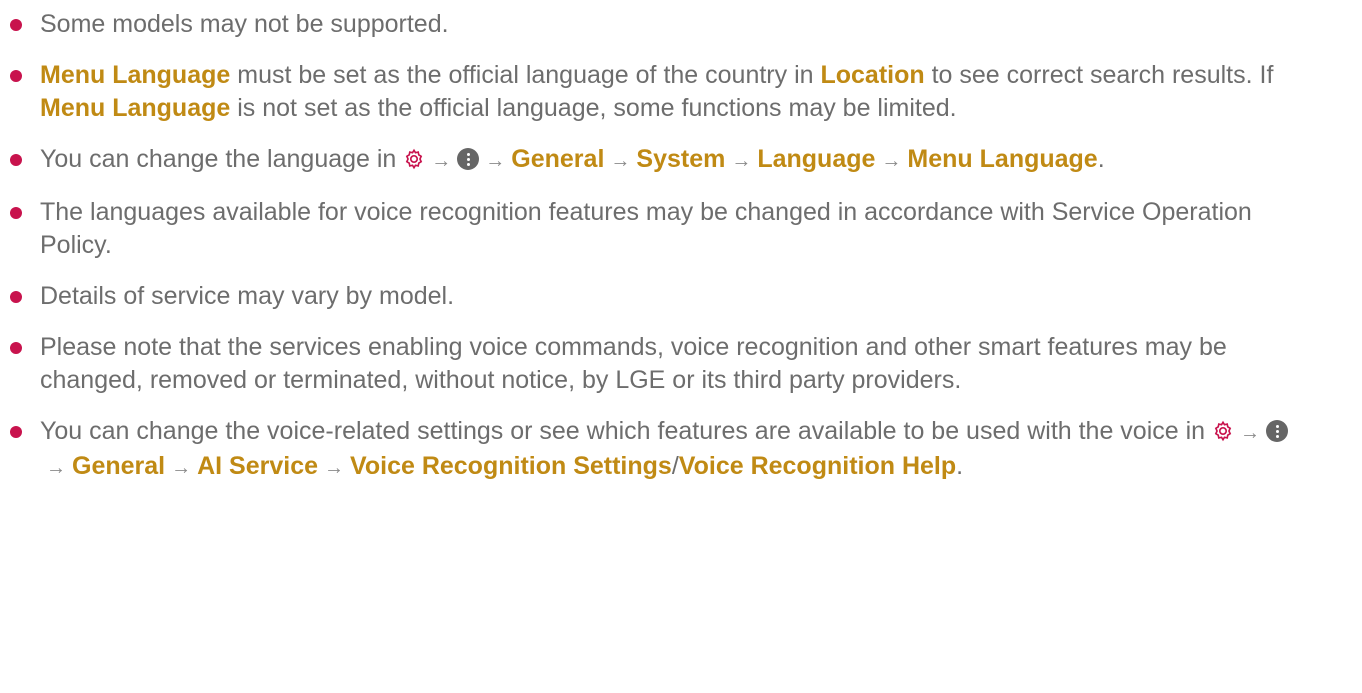 The width and height of the screenshot is (1362, 693). I want to click on note-text: Some models may not be supported., so click(244, 24).